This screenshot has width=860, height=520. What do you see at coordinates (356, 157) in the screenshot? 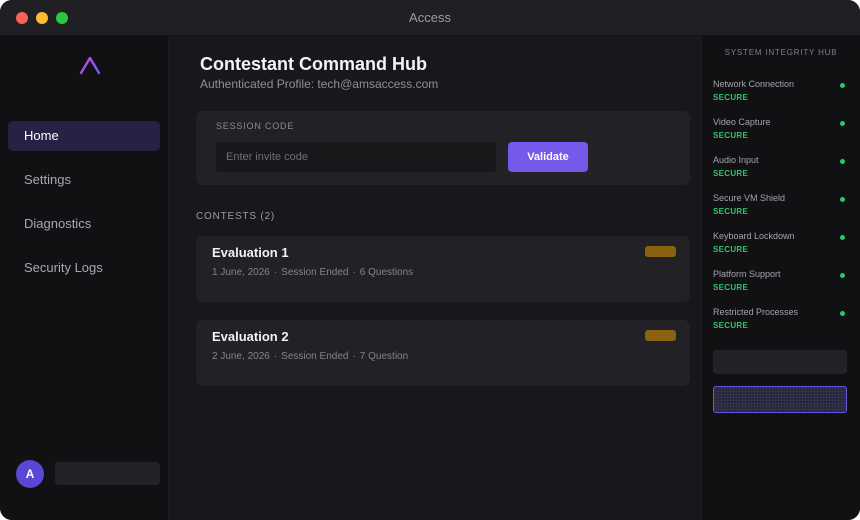
I see `invite-code-input` at bounding box center [356, 157].